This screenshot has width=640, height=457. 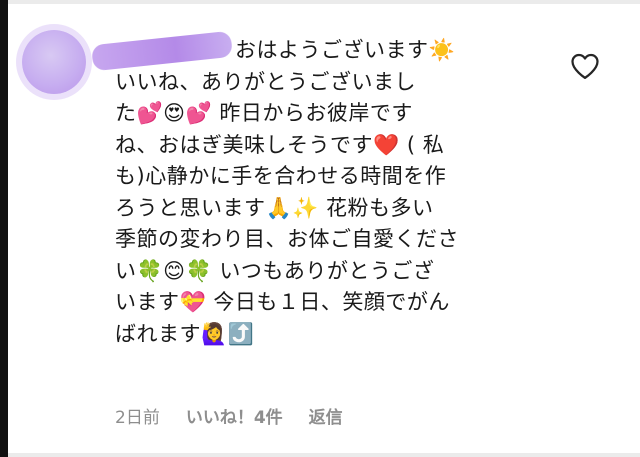 I want to click on screen-edge, so click(x=4, y=228).